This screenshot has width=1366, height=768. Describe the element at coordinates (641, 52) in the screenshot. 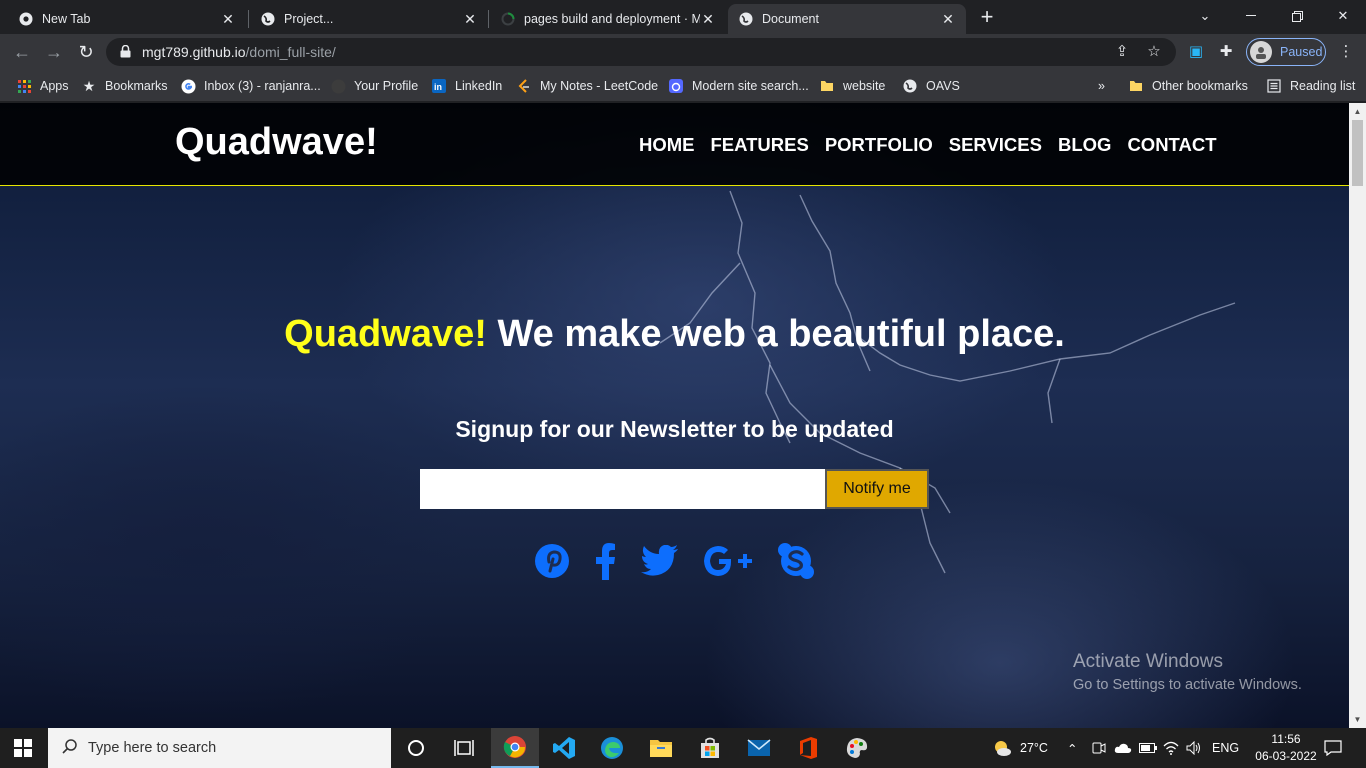

I see `address-bar: mgt789.github.io/domi_full-site/` at that location.